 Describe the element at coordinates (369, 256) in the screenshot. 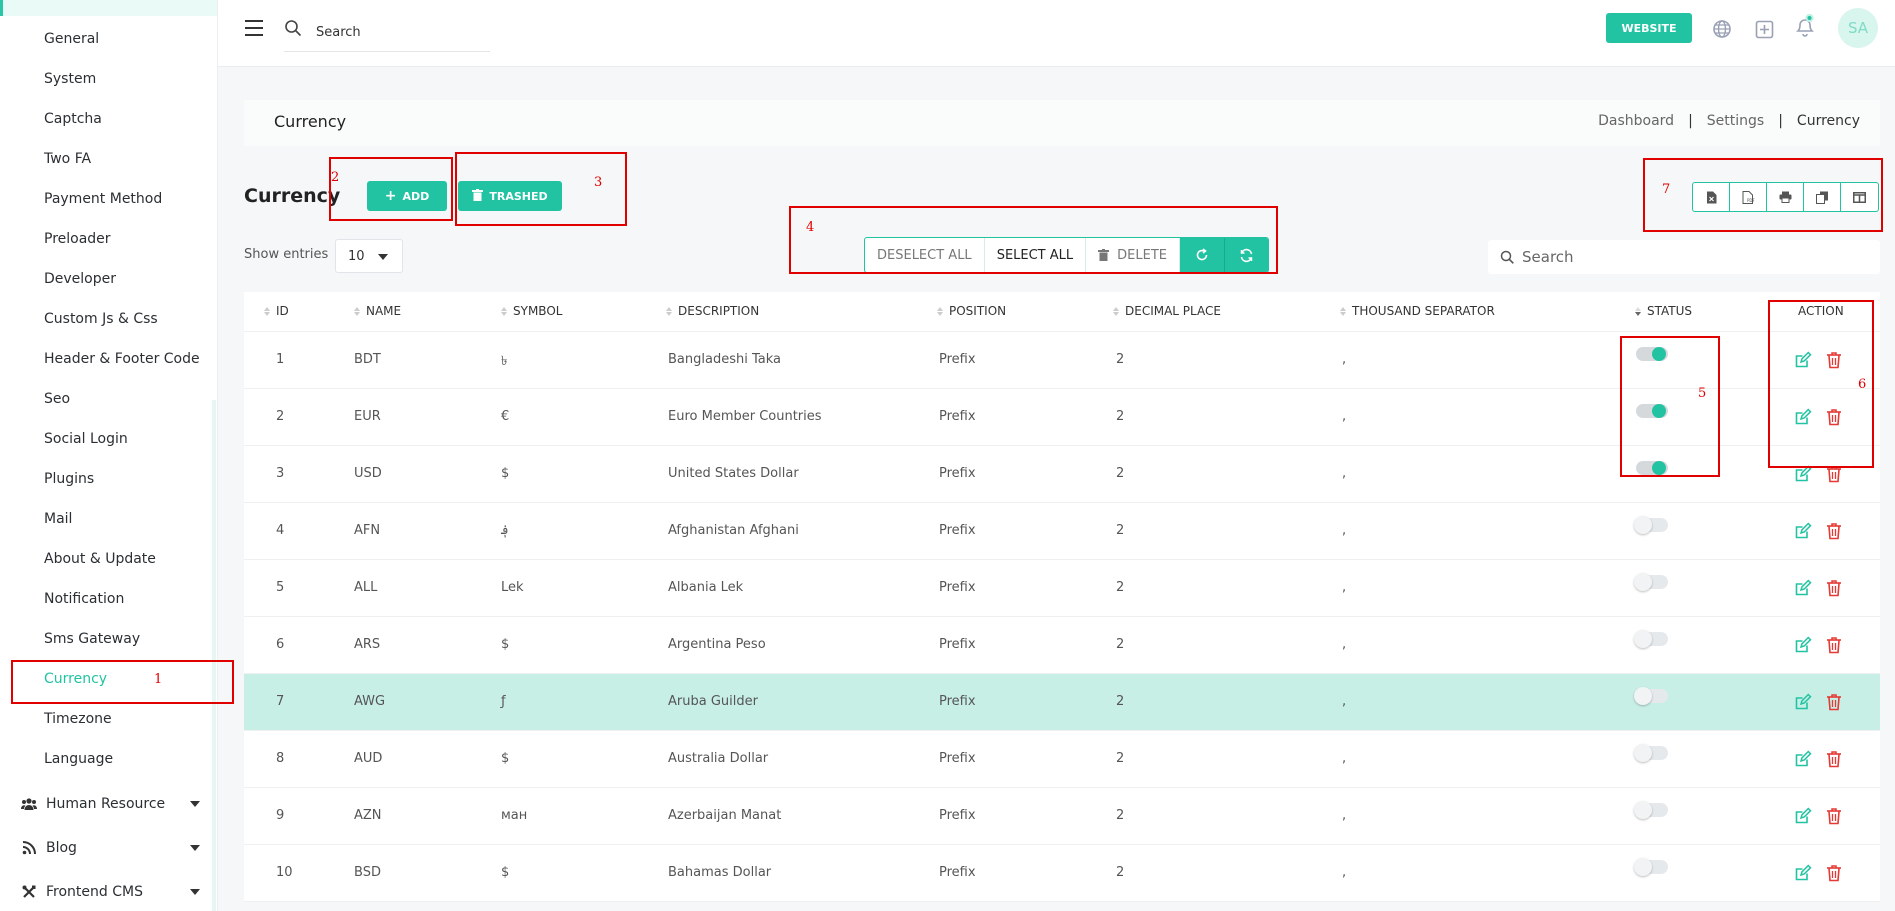

I see `entries-select: 10` at that location.